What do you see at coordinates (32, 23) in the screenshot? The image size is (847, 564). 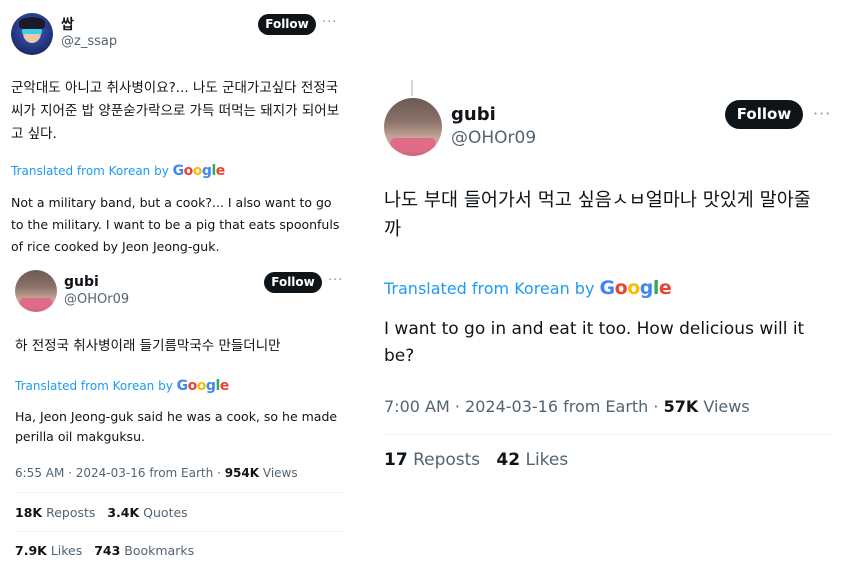 I see `avatar-hair` at bounding box center [32, 23].